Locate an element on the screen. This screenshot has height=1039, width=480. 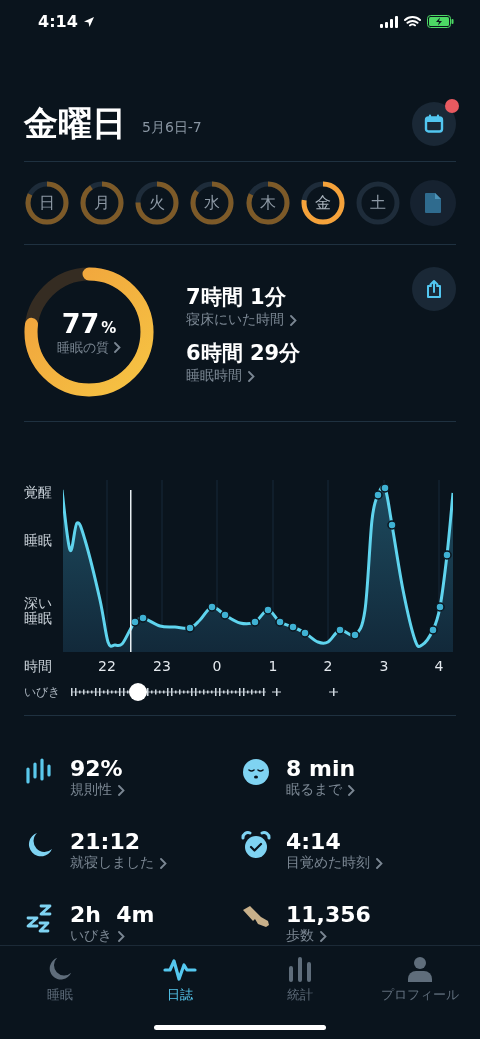
stat-label: 眠るまで is located at coordinates (314, 790).